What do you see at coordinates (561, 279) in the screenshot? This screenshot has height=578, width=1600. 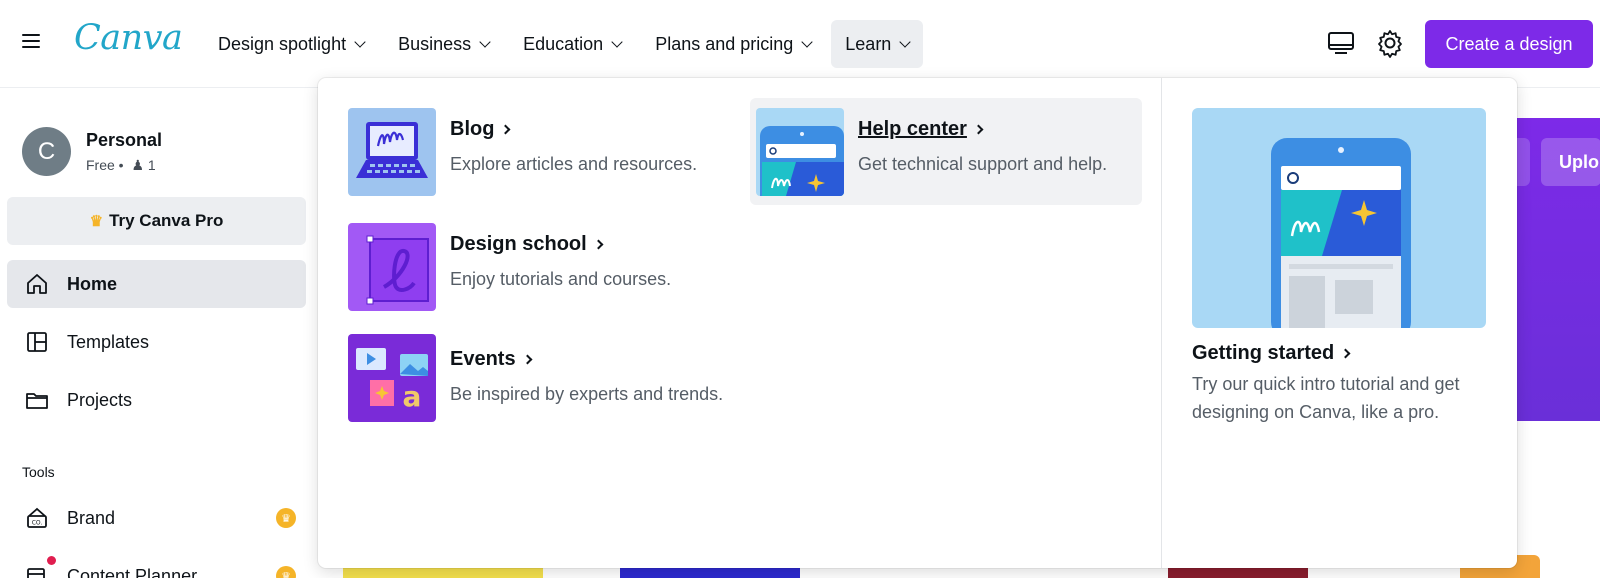 I see `learn-item-description: Enjoy tutorials and courses.` at bounding box center [561, 279].